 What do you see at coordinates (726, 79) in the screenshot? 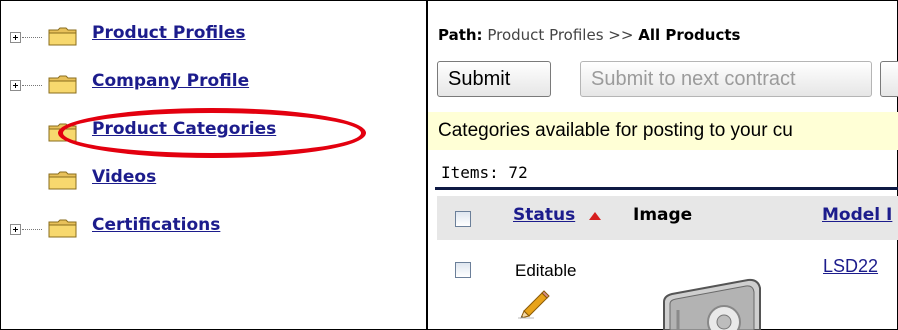
I see `submit-next-contract-button: Submit to next contract` at bounding box center [726, 79].